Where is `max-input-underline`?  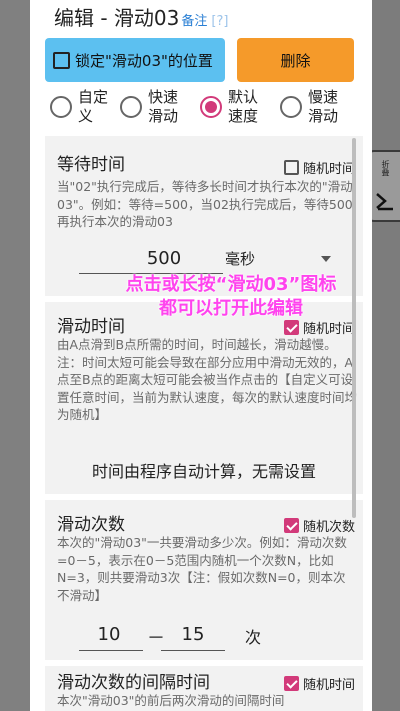 max-input-underline is located at coordinates (193, 650).